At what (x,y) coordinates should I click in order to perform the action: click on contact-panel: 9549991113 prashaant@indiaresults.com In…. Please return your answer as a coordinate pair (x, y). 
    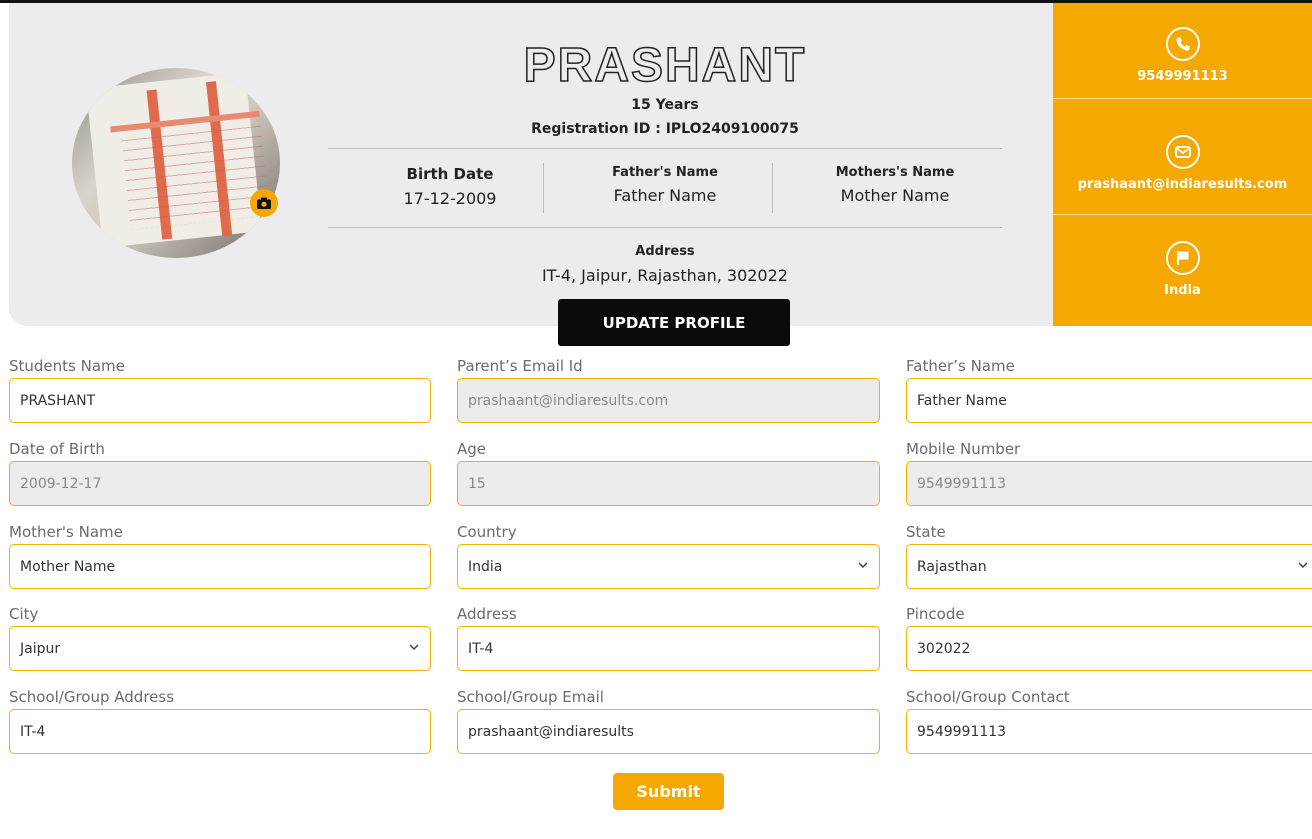
    Looking at the image, I should click on (1182, 164).